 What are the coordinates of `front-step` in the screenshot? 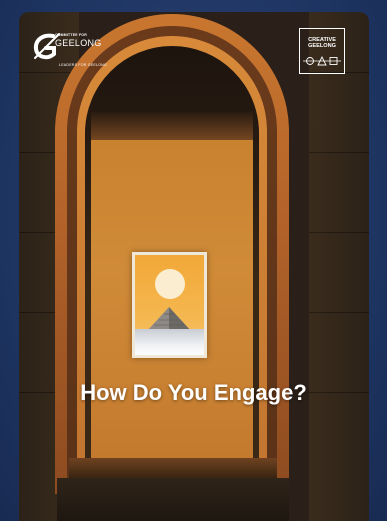 It's located at (173, 499).